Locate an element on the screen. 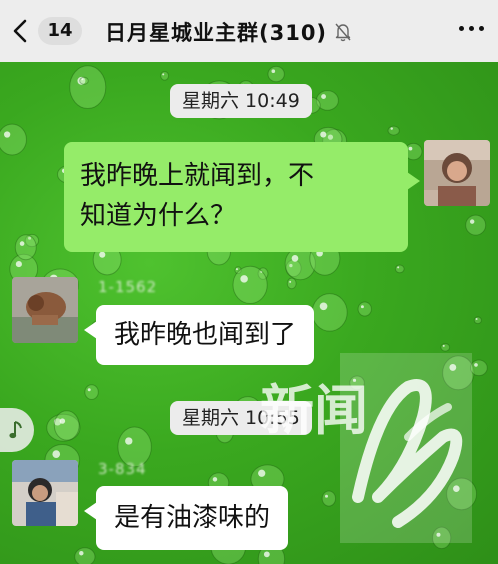 This screenshot has height=564, width=498. news-watermark-logo: 新闻 is located at coordinates (366, 448).